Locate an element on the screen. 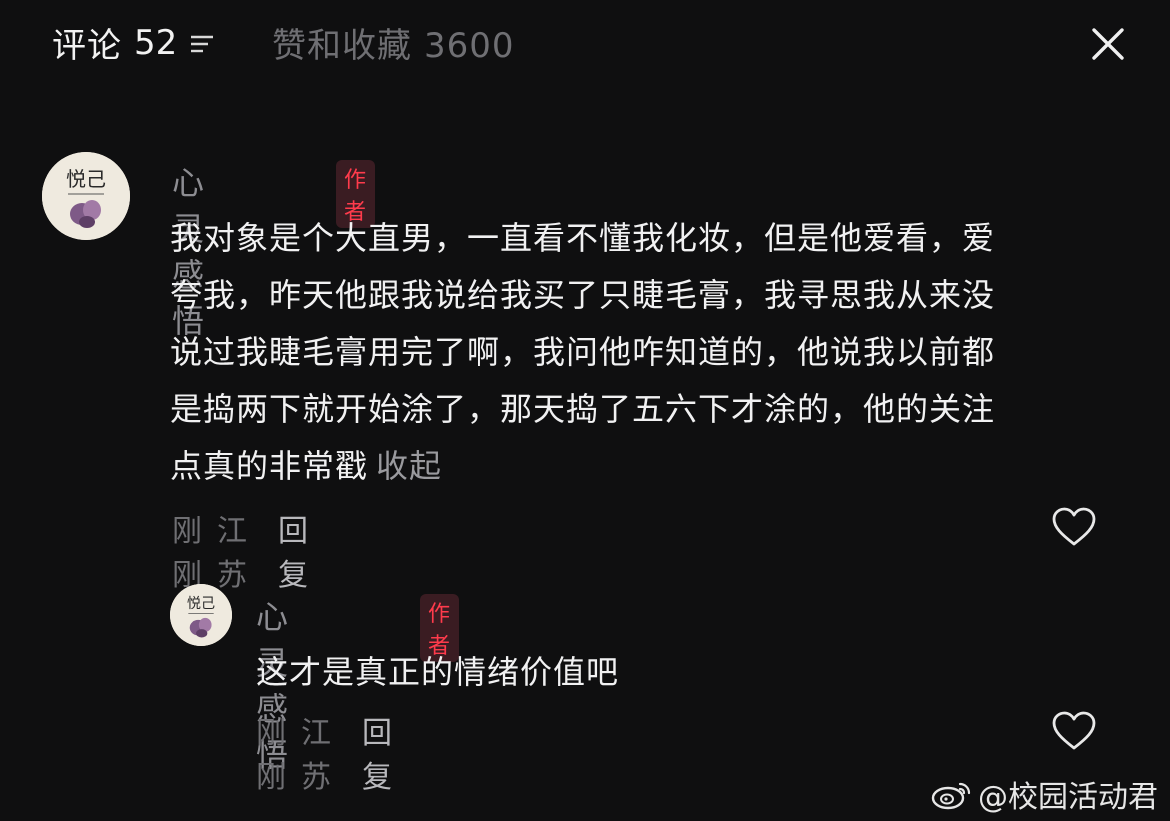 The width and height of the screenshot is (1170, 821). comment-text: 这才是真正的情绪价值吧 is located at coordinates (438, 672).